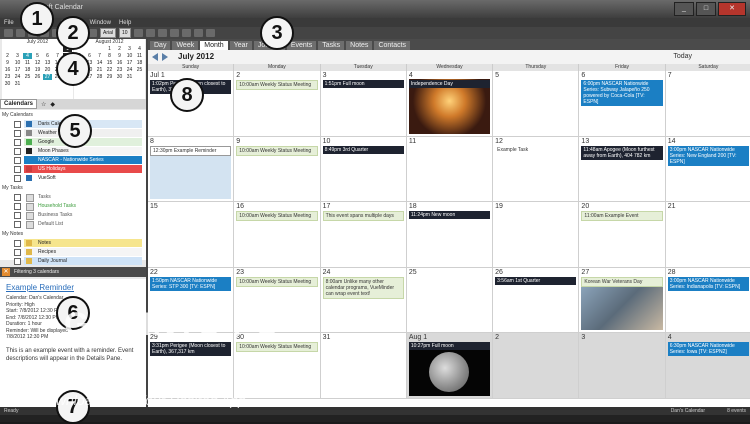 The height and width of the screenshot is (424, 750). Describe the element at coordinates (277, 366) in the screenshot. I see `day-cell: 30 10:00am Weekly Status Meeting` at that location.